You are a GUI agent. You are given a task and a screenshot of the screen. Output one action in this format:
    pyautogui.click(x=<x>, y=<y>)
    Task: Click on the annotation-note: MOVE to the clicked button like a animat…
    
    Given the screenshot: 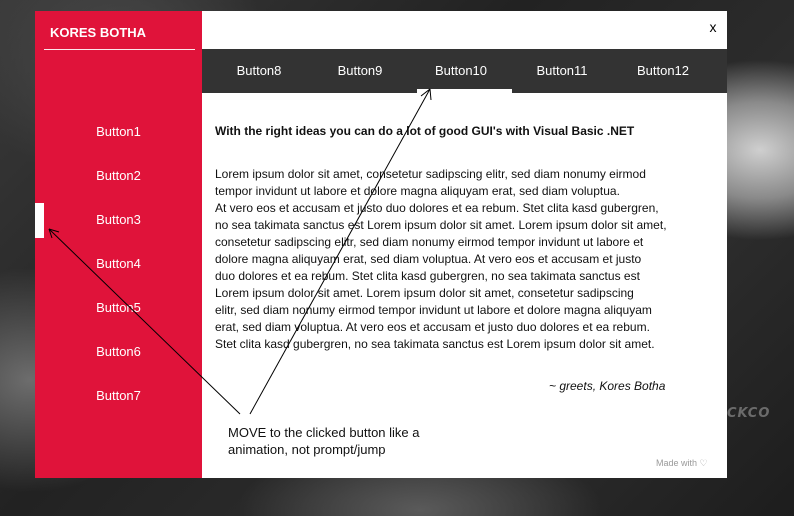 What is the action you would take?
    pyautogui.click(x=343, y=441)
    